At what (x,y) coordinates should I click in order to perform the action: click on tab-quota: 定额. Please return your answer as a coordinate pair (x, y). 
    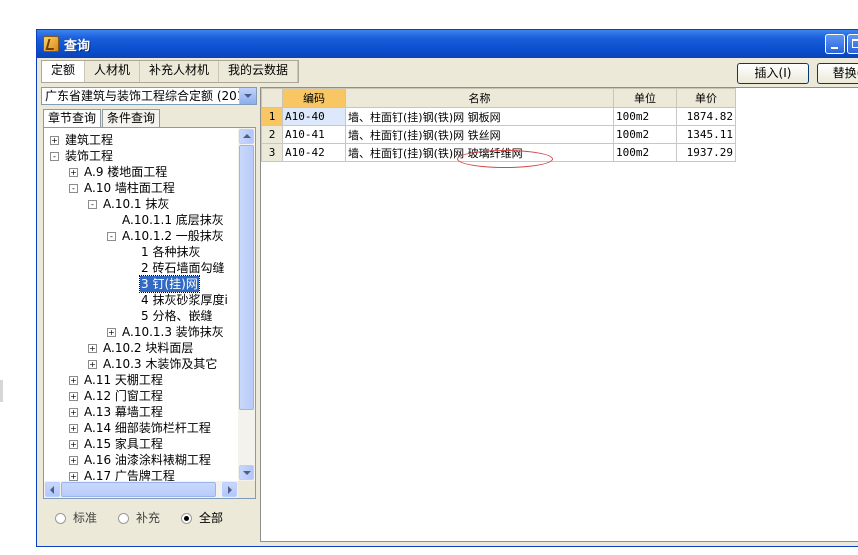
    Looking at the image, I should click on (64, 71).